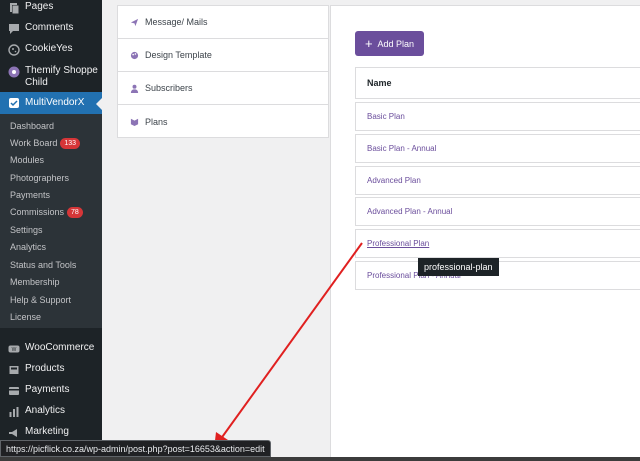 Image resolution: width=640 pixels, height=461 pixels. Describe the element at coordinates (134, 22) in the screenshot. I see `send-icon` at that location.